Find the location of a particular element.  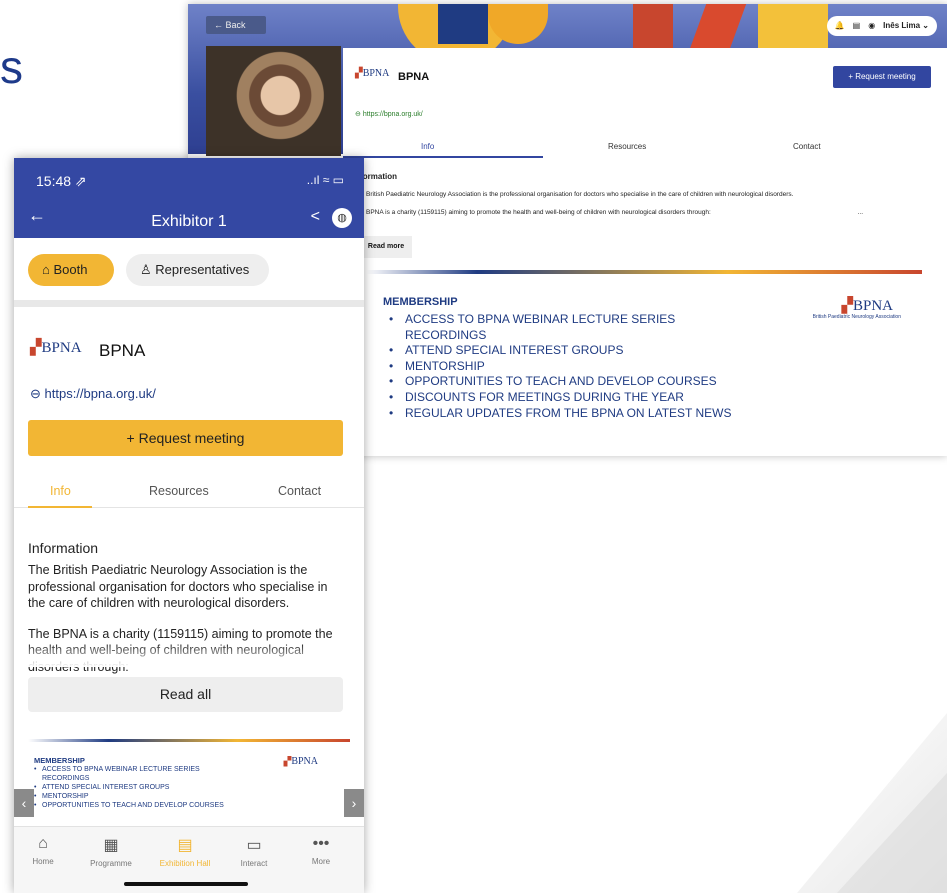

text-fade is located at coordinates (189, 655).